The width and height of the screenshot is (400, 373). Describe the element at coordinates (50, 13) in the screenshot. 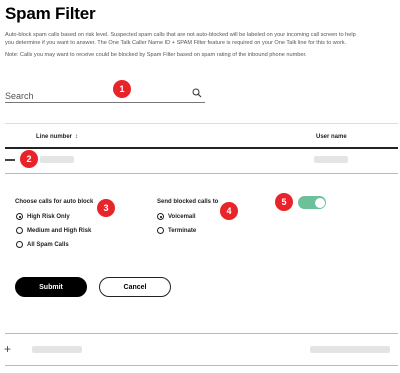

I see `page-title: Spam Filter` at that location.